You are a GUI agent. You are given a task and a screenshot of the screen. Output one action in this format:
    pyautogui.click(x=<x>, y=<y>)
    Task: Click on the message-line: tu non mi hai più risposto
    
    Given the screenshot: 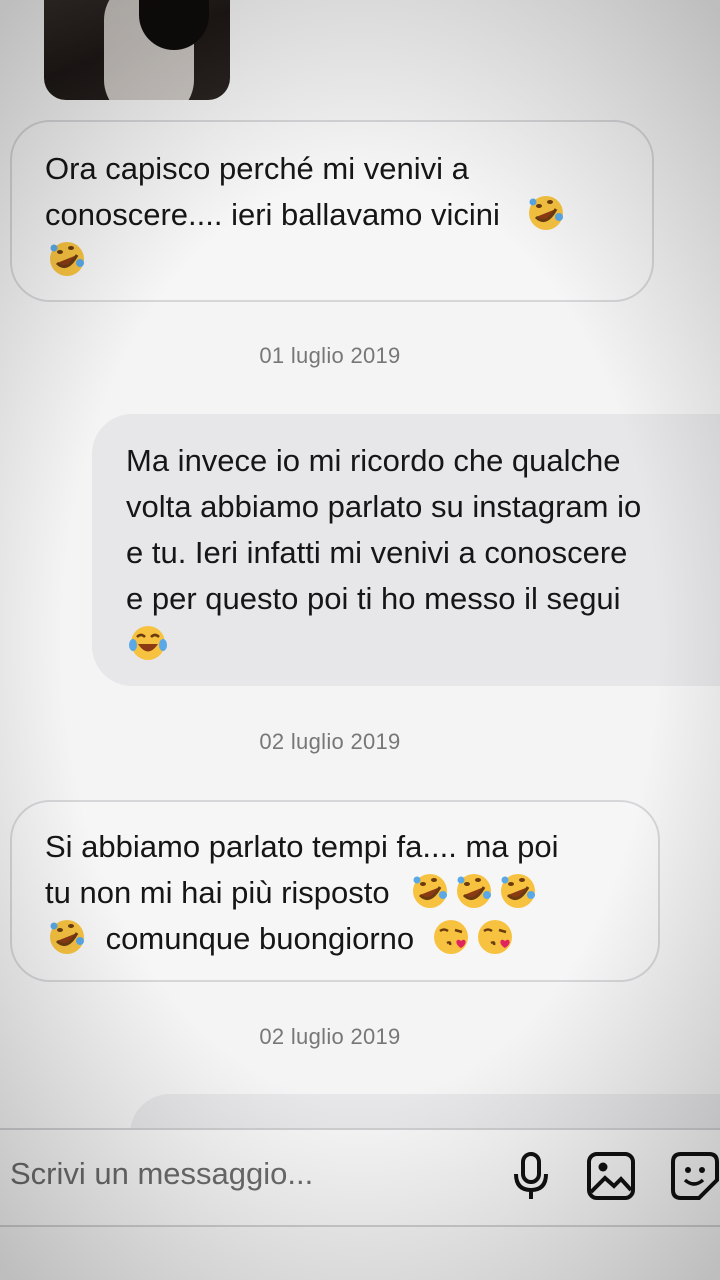 What is the action you would take?
    pyautogui.click(x=351, y=893)
    